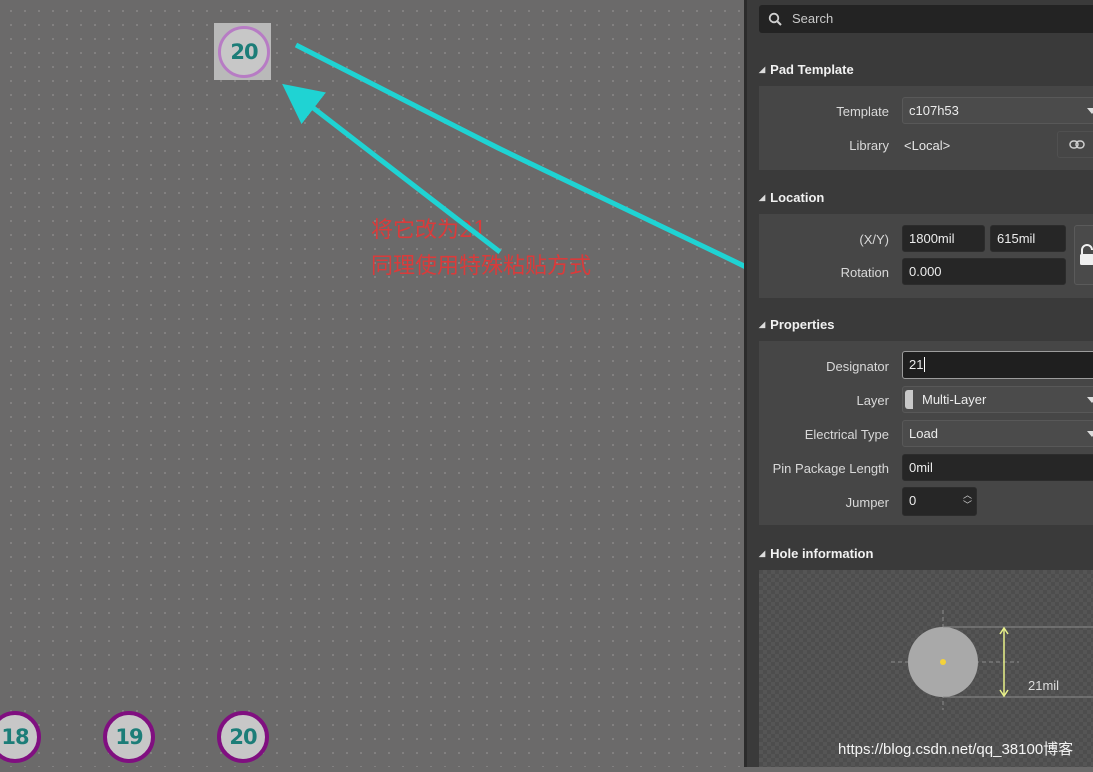 The width and height of the screenshot is (1093, 772). I want to click on library-value: <Local>, so click(927, 145).